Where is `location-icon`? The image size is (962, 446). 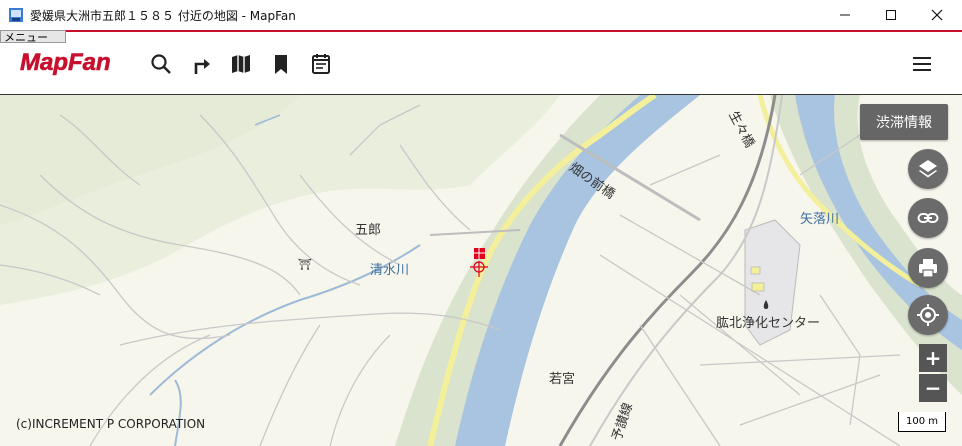 location-icon is located at coordinates (928, 315).